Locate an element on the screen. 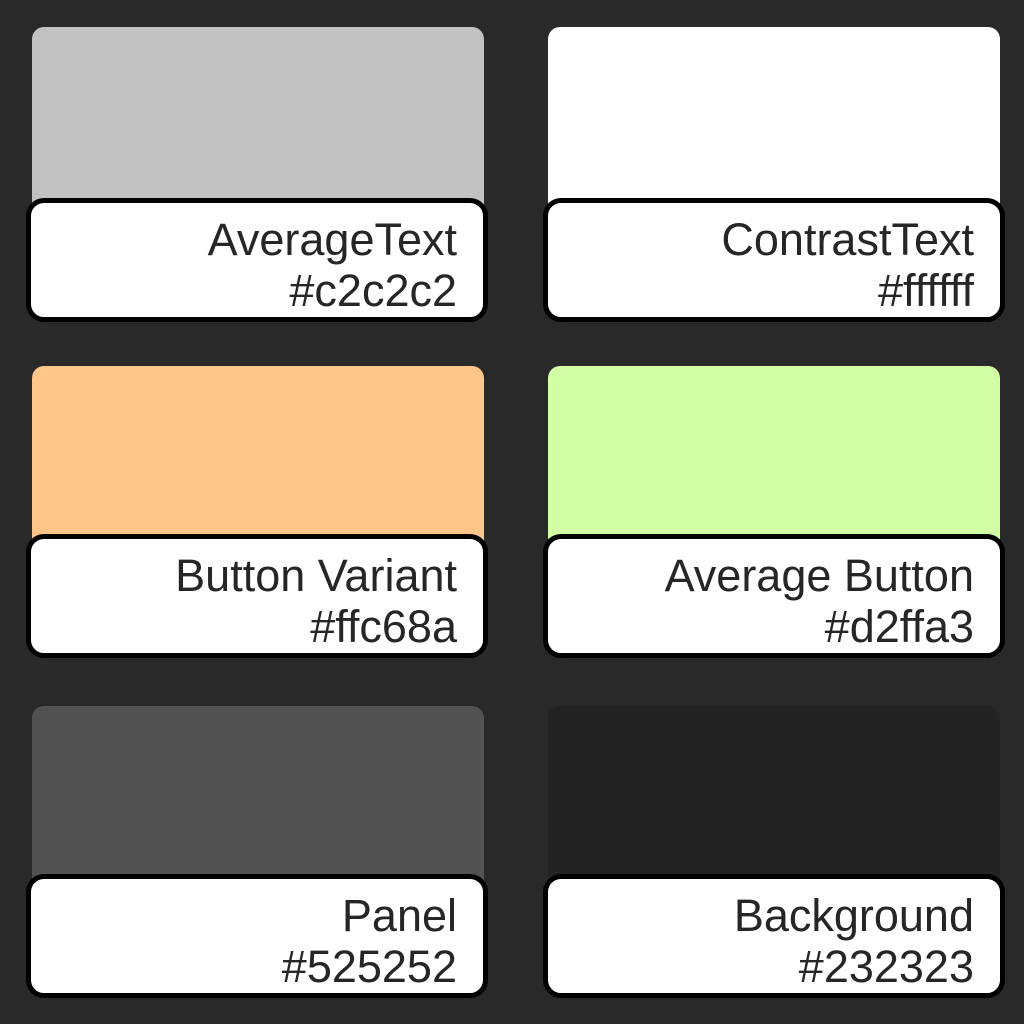 Image resolution: width=1024 pixels, height=1024 pixels. swatch-label: Panel #525252 is located at coordinates (257, 936).